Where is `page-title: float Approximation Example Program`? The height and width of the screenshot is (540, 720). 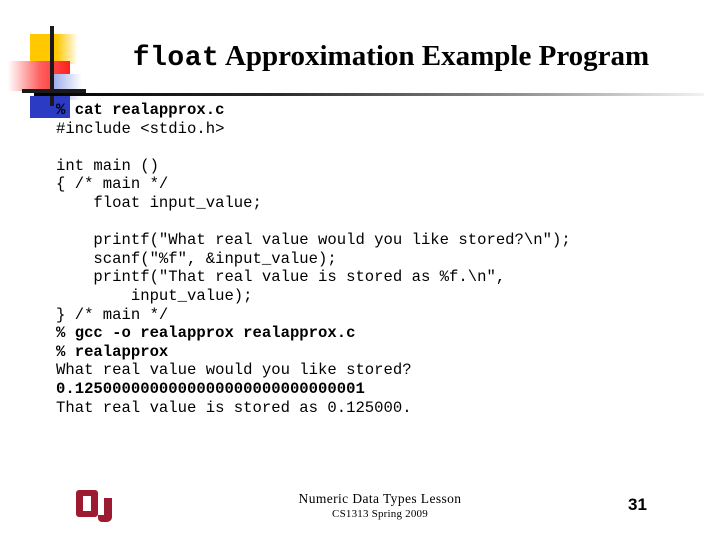
page-title: float Approximation Example Program is located at coordinates (391, 57).